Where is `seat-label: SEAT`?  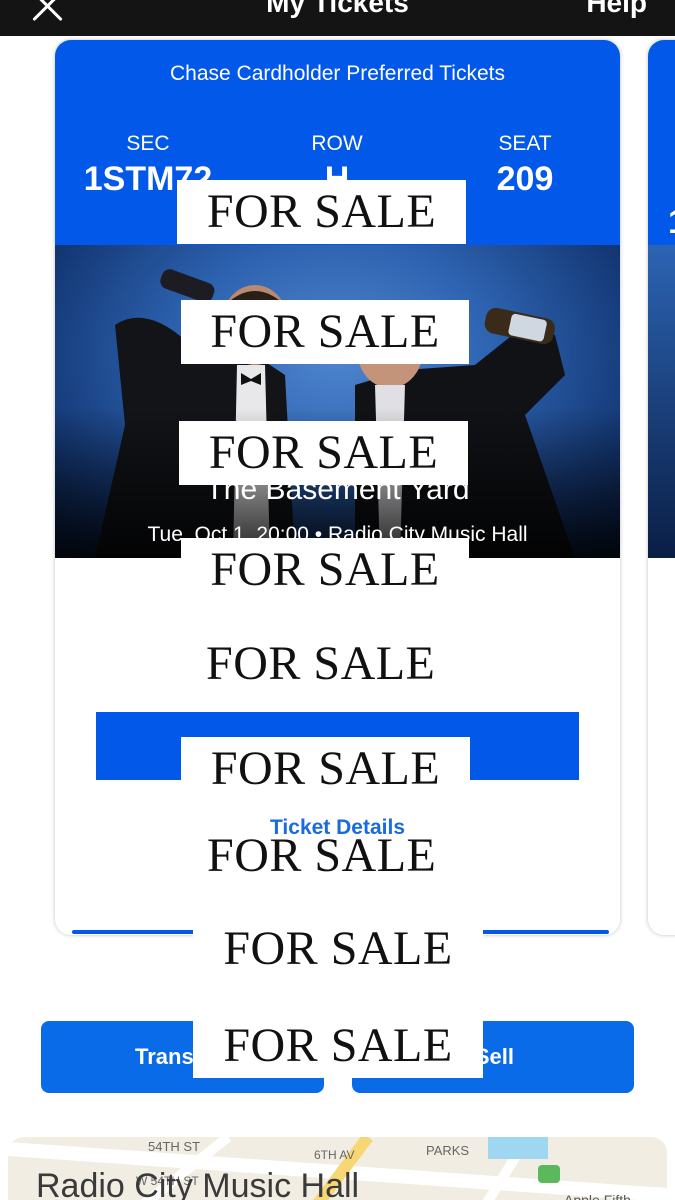
seat-label: SEAT is located at coordinates (525, 143).